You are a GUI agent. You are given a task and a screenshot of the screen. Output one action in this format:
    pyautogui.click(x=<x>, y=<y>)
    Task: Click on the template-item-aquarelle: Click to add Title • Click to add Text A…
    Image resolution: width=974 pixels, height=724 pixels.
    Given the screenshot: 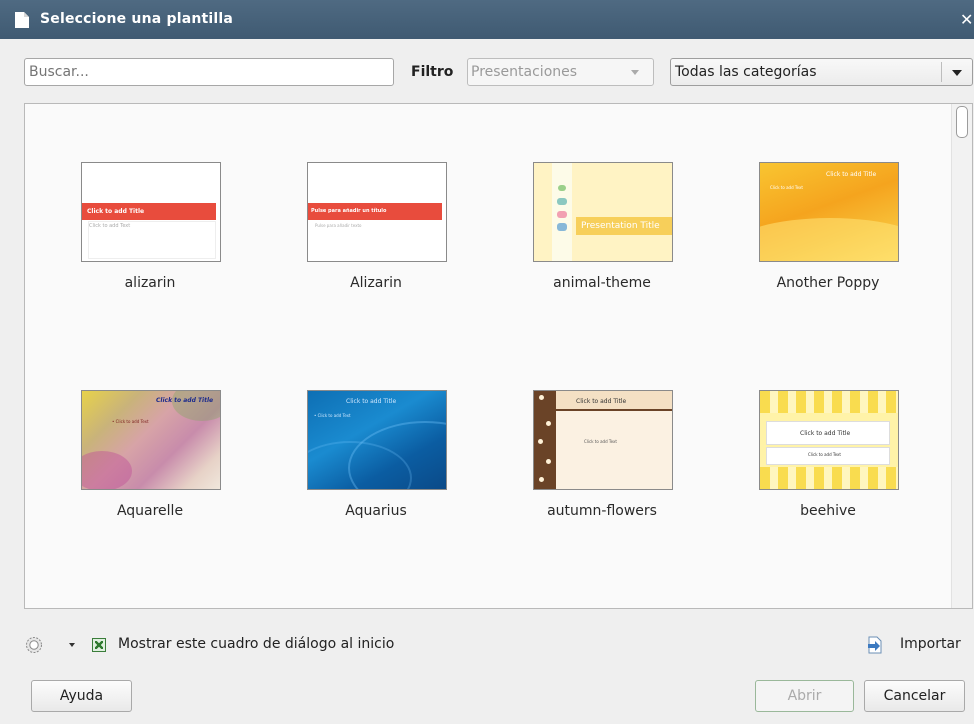 What is the action you would take?
    pyautogui.click(x=138, y=500)
    